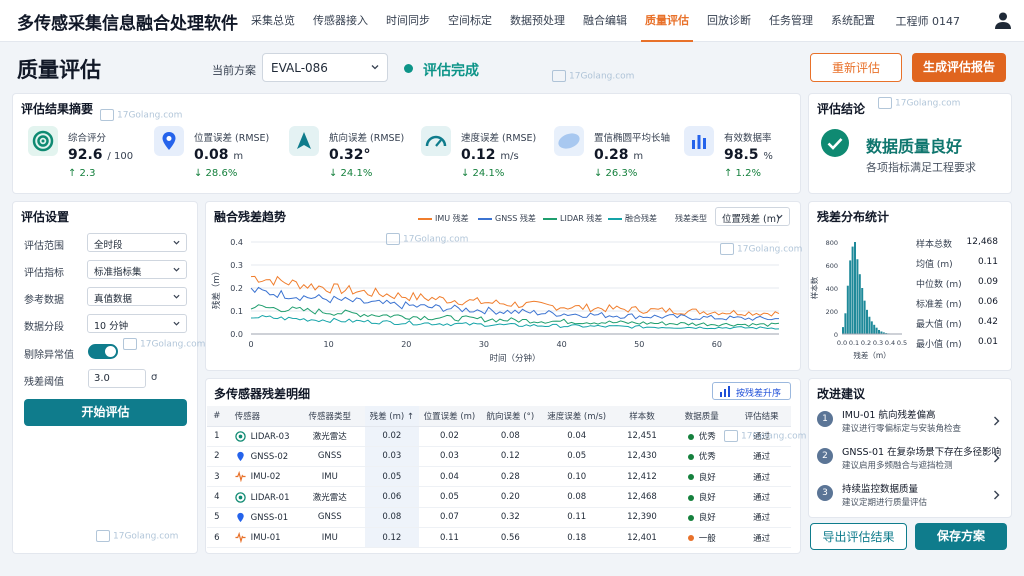 The width and height of the screenshot is (1024, 576). I want to click on metric-card: 有效数据率 98.5 % ↑ 1.2%, so click(742, 155).